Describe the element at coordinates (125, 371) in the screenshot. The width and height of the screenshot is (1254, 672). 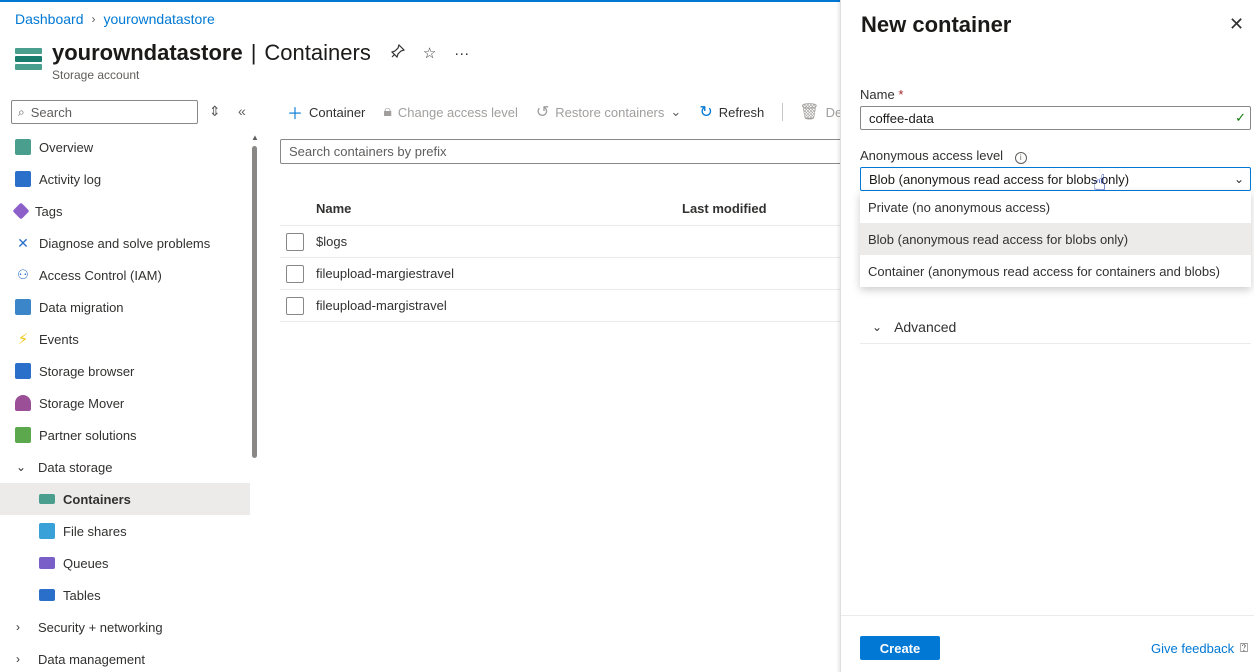
I see `sidebar-item-storage-browser: Storage browser` at that location.